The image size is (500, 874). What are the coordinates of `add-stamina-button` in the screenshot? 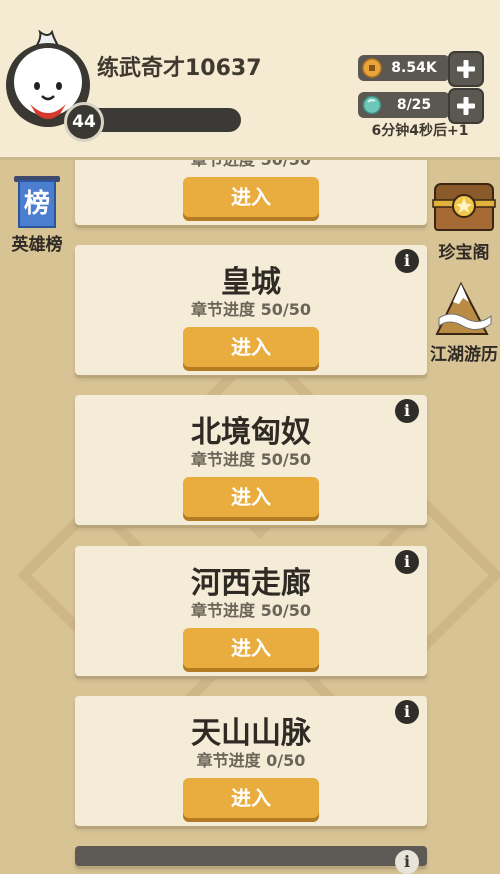 It's located at (466, 106).